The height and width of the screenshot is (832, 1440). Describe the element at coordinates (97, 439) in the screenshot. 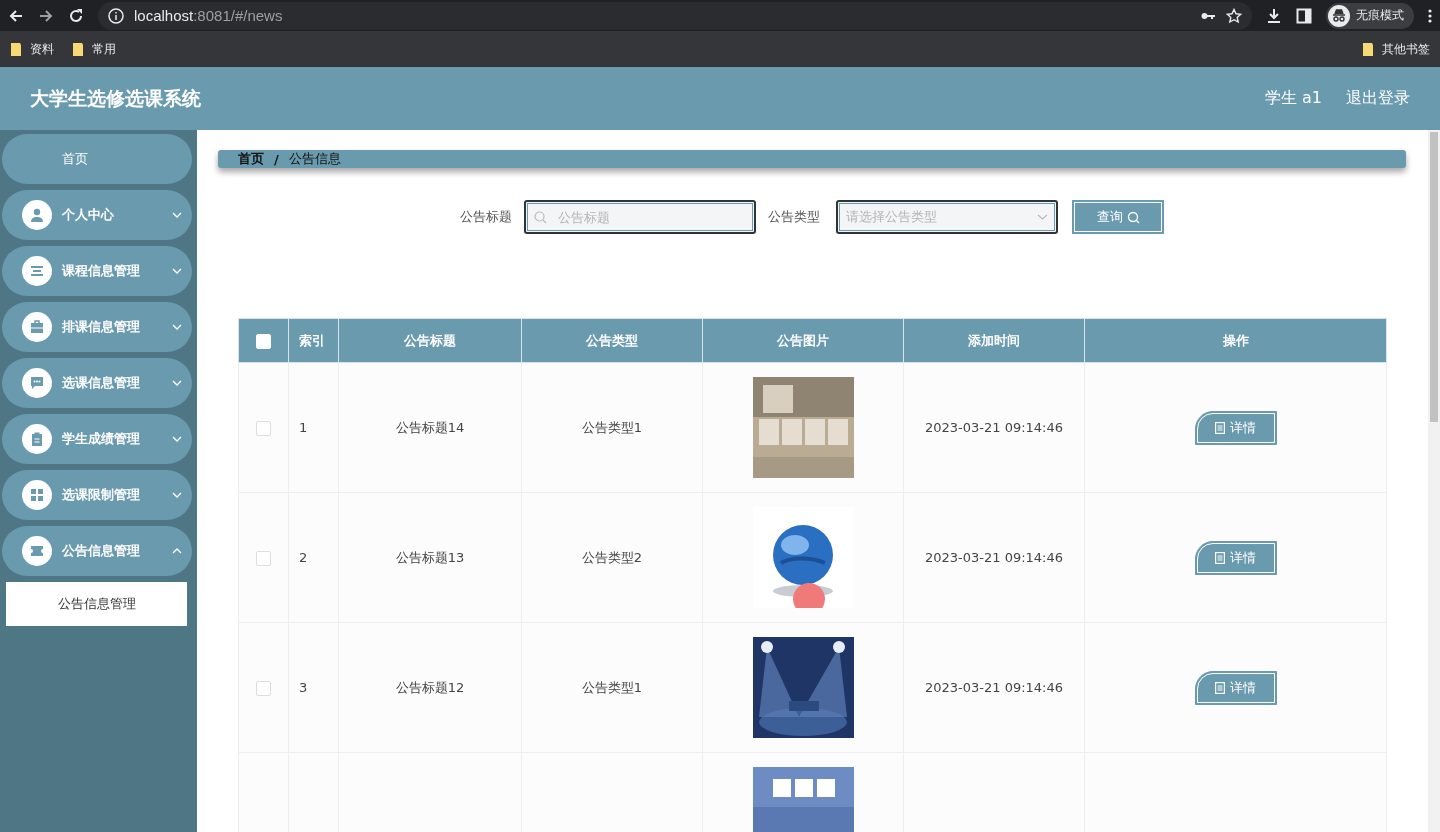

I see `menu-item: 学生成绩管理` at that location.